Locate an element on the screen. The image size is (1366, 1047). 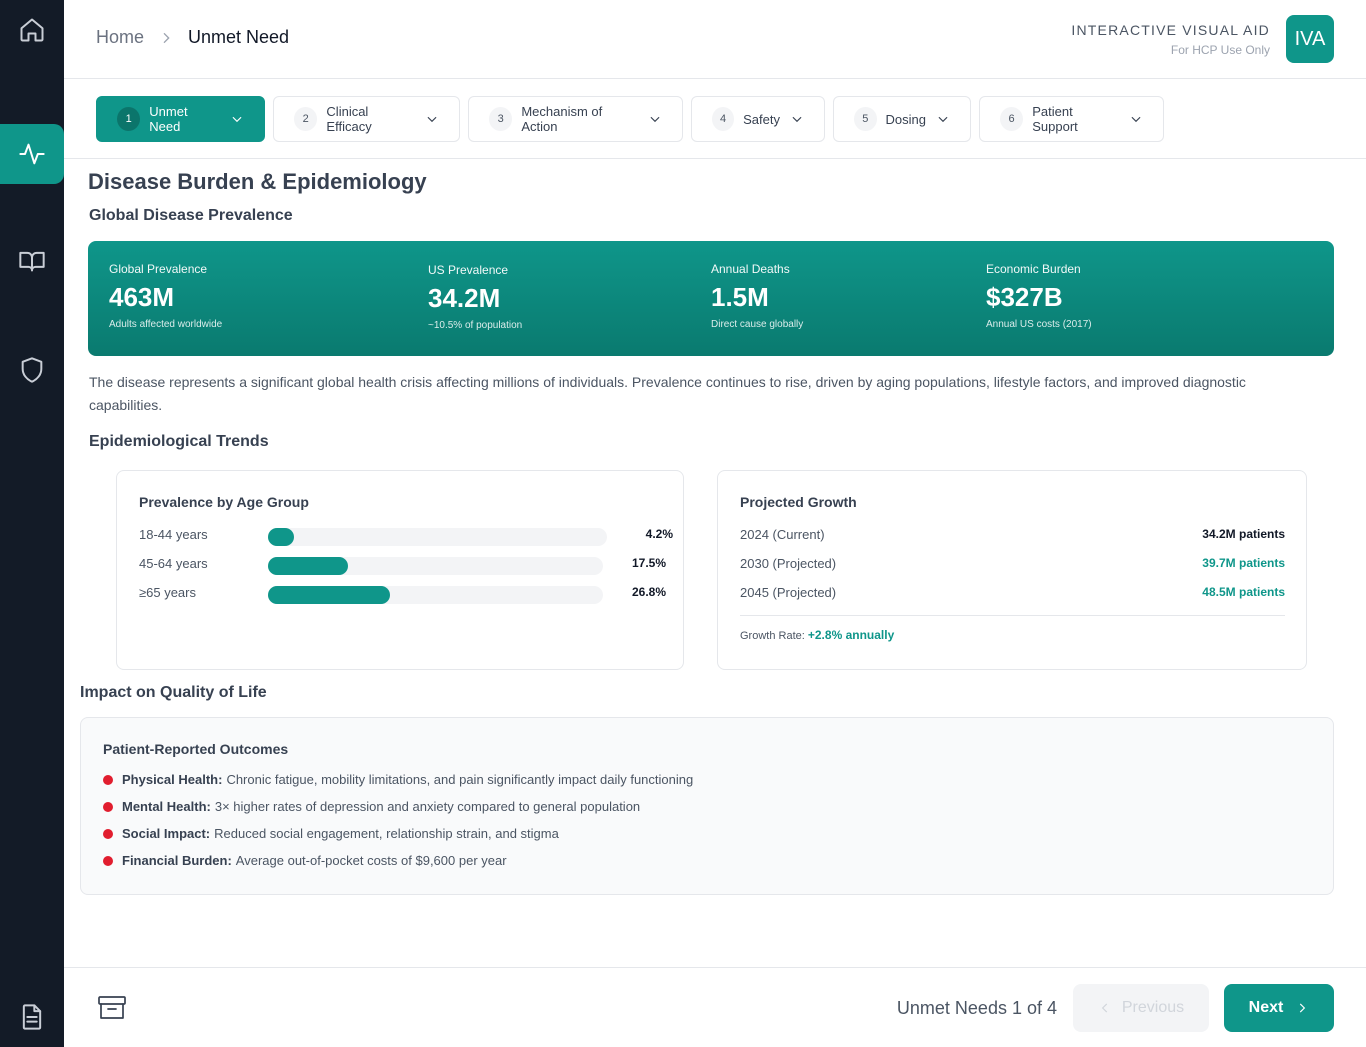
activity-button is located at coordinates (32, 154).